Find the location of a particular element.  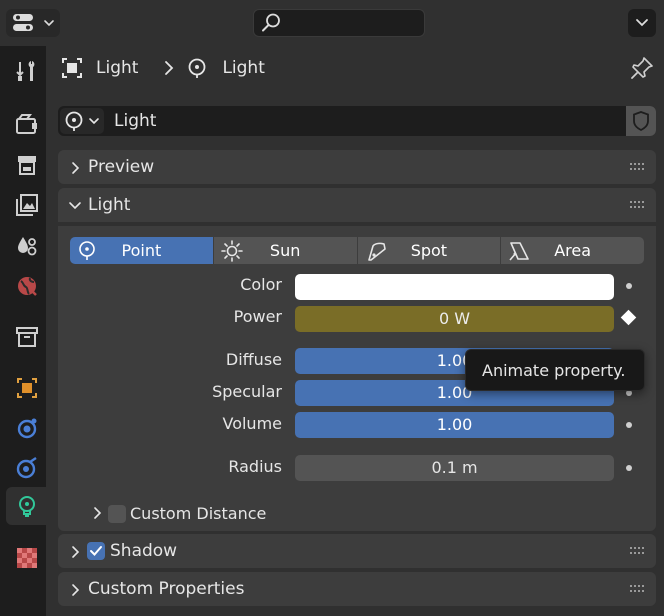

properties-tab-bar is located at coordinates (23, 331).